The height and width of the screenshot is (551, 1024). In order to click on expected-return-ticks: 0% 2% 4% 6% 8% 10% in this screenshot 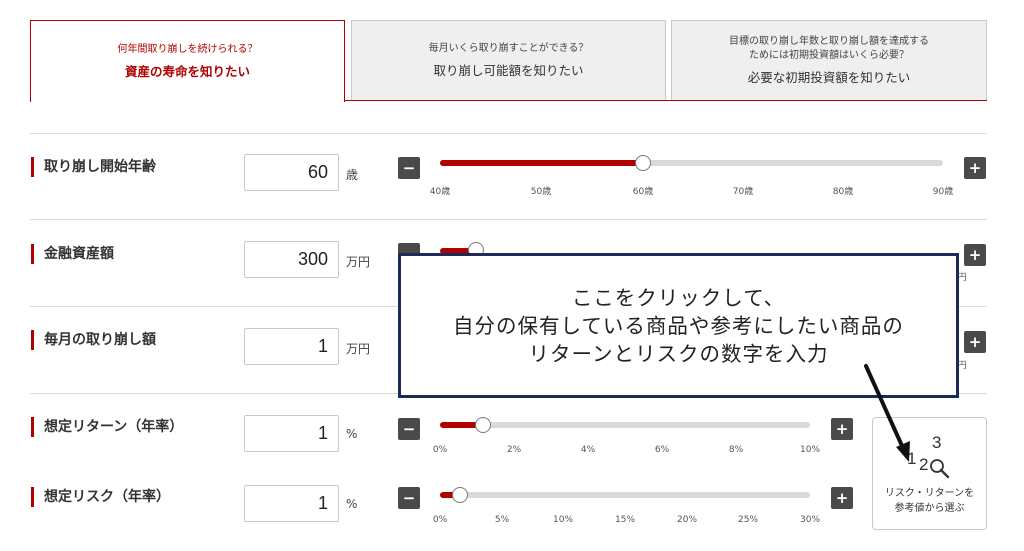, I will do `click(512, 452)`.